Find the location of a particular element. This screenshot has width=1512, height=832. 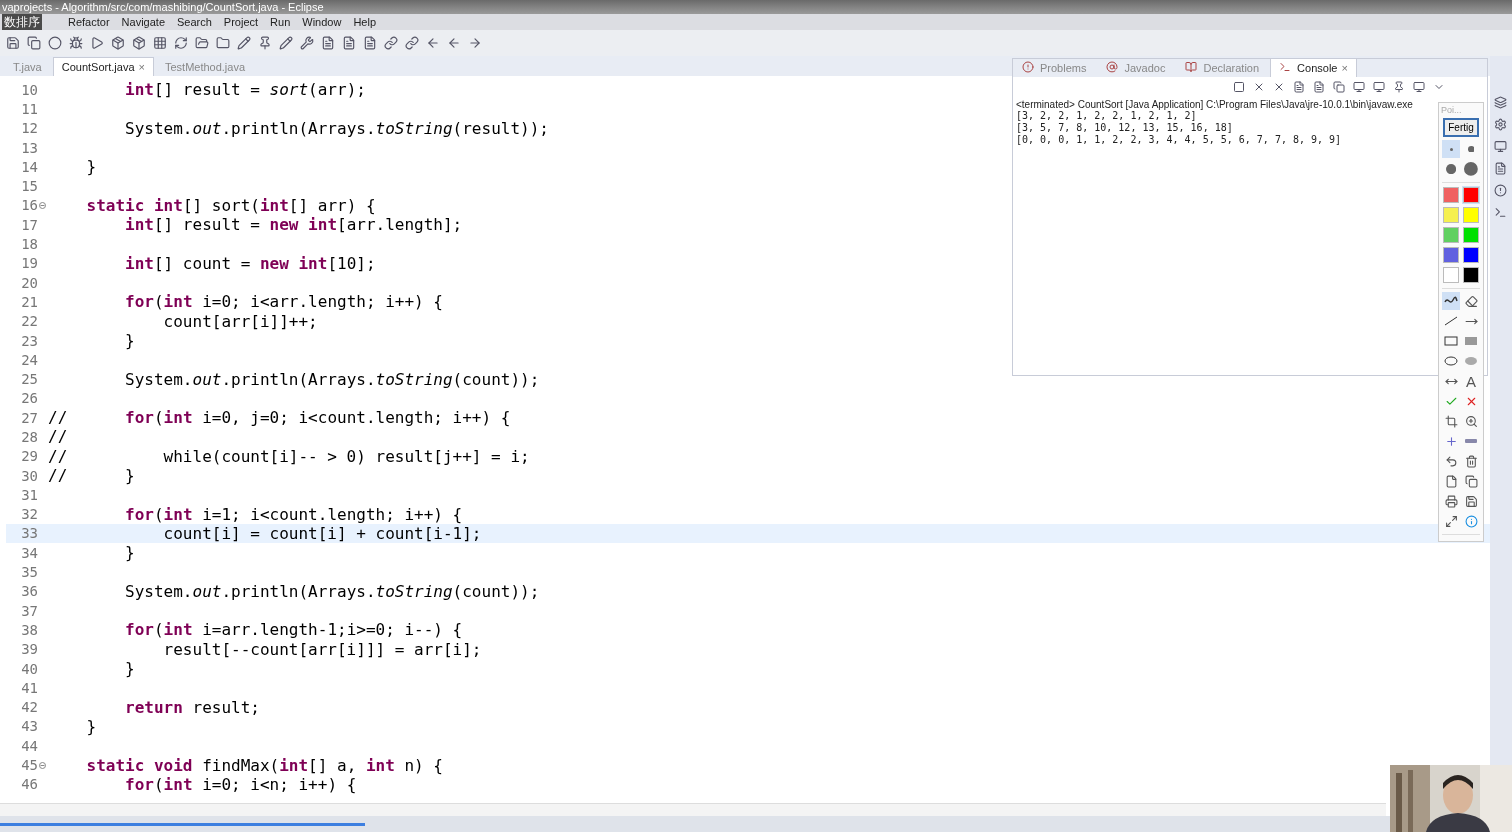

code-line: // while(count[i]-- > 0) result[j++] = i; is located at coordinates (288, 456).